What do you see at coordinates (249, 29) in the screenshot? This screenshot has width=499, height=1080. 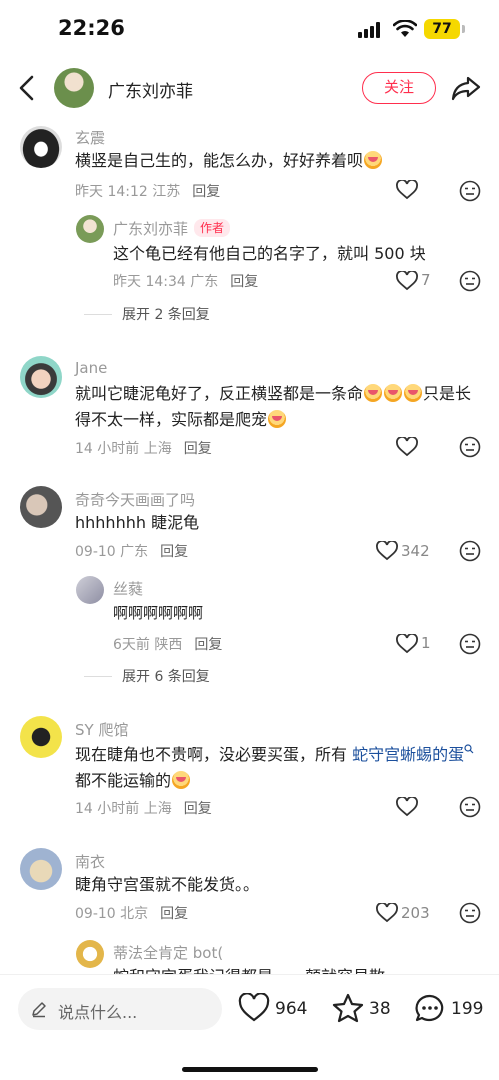 I see `status-bar: 22:26 77` at bounding box center [249, 29].